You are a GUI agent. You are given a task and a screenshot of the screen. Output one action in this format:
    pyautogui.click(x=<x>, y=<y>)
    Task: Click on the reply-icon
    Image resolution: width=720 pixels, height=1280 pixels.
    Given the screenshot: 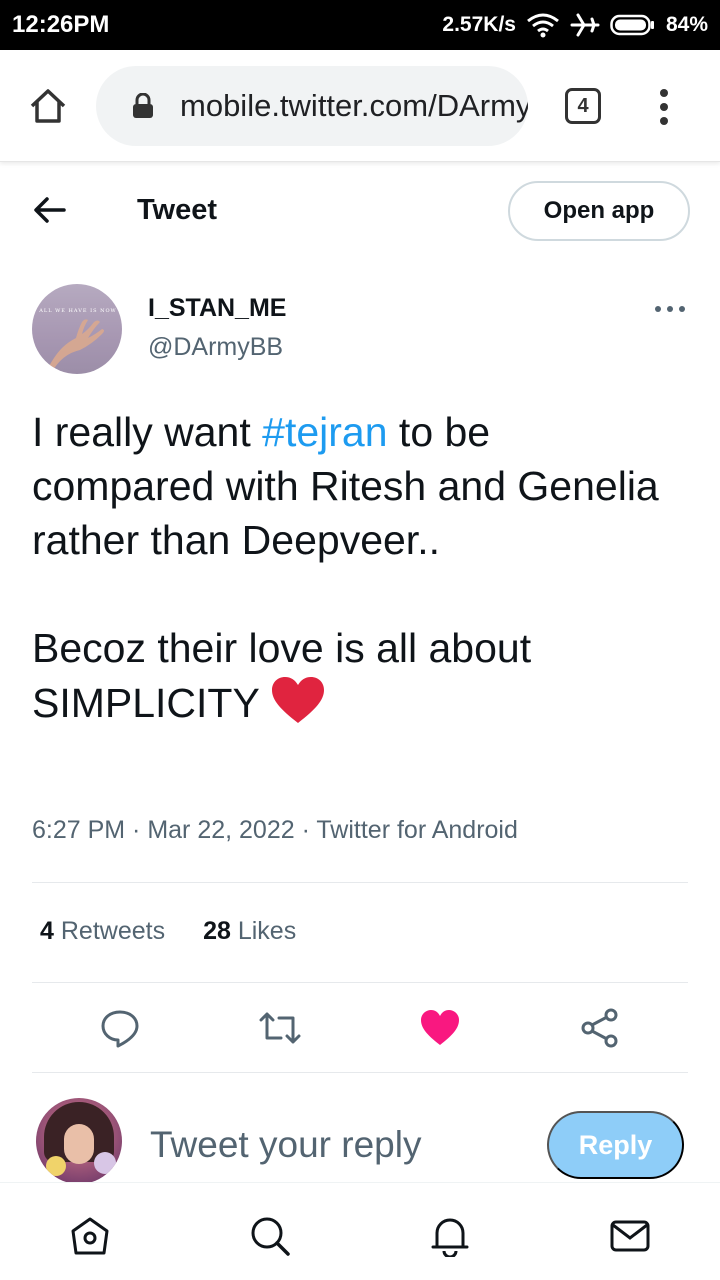 What is the action you would take?
    pyautogui.click(x=120, y=1028)
    